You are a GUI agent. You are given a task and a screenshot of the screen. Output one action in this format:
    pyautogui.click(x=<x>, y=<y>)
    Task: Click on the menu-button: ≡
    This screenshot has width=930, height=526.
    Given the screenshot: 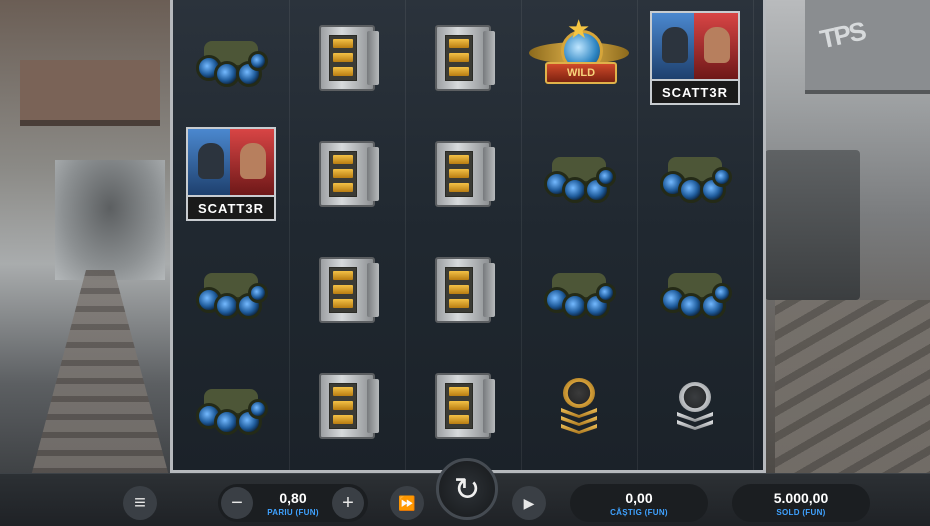 What is the action you would take?
    pyautogui.click(x=140, y=503)
    